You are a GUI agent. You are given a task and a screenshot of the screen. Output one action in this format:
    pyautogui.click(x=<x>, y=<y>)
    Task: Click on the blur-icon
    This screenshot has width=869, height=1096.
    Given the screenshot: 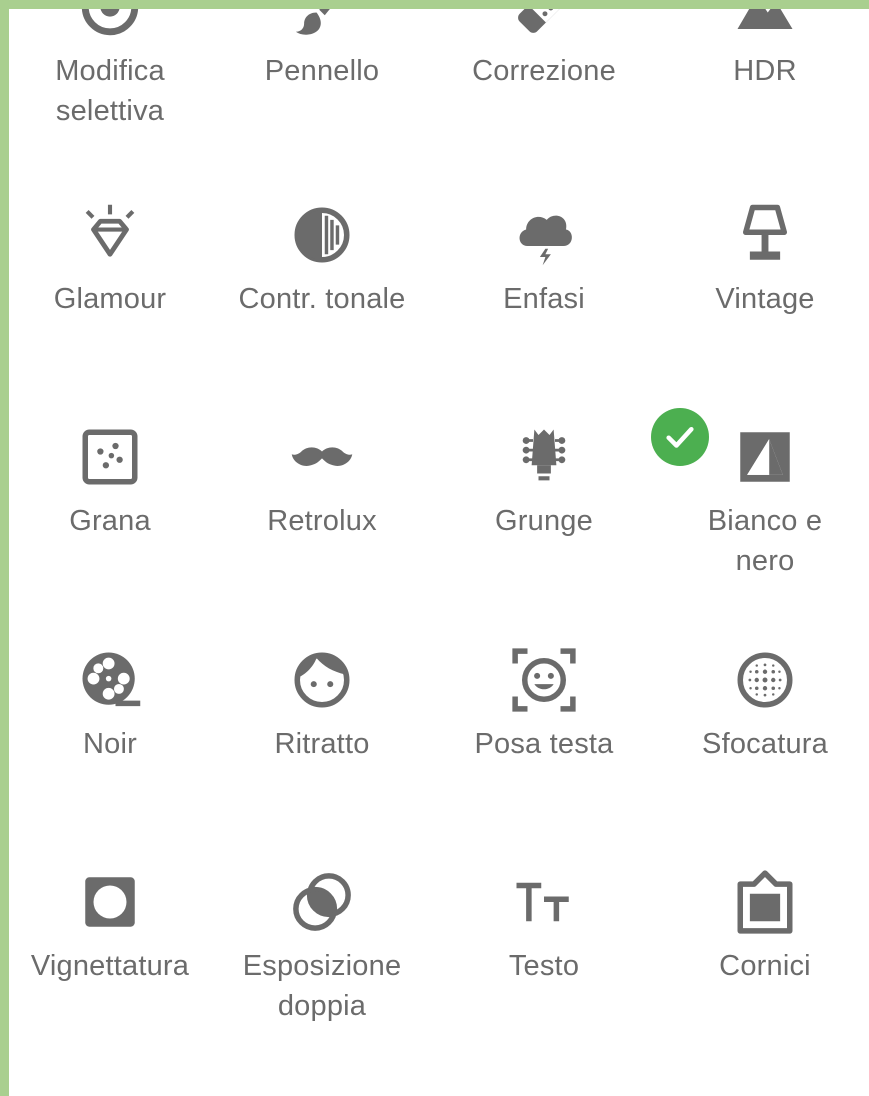 What is the action you would take?
    pyautogui.click(x=765, y=680)
    